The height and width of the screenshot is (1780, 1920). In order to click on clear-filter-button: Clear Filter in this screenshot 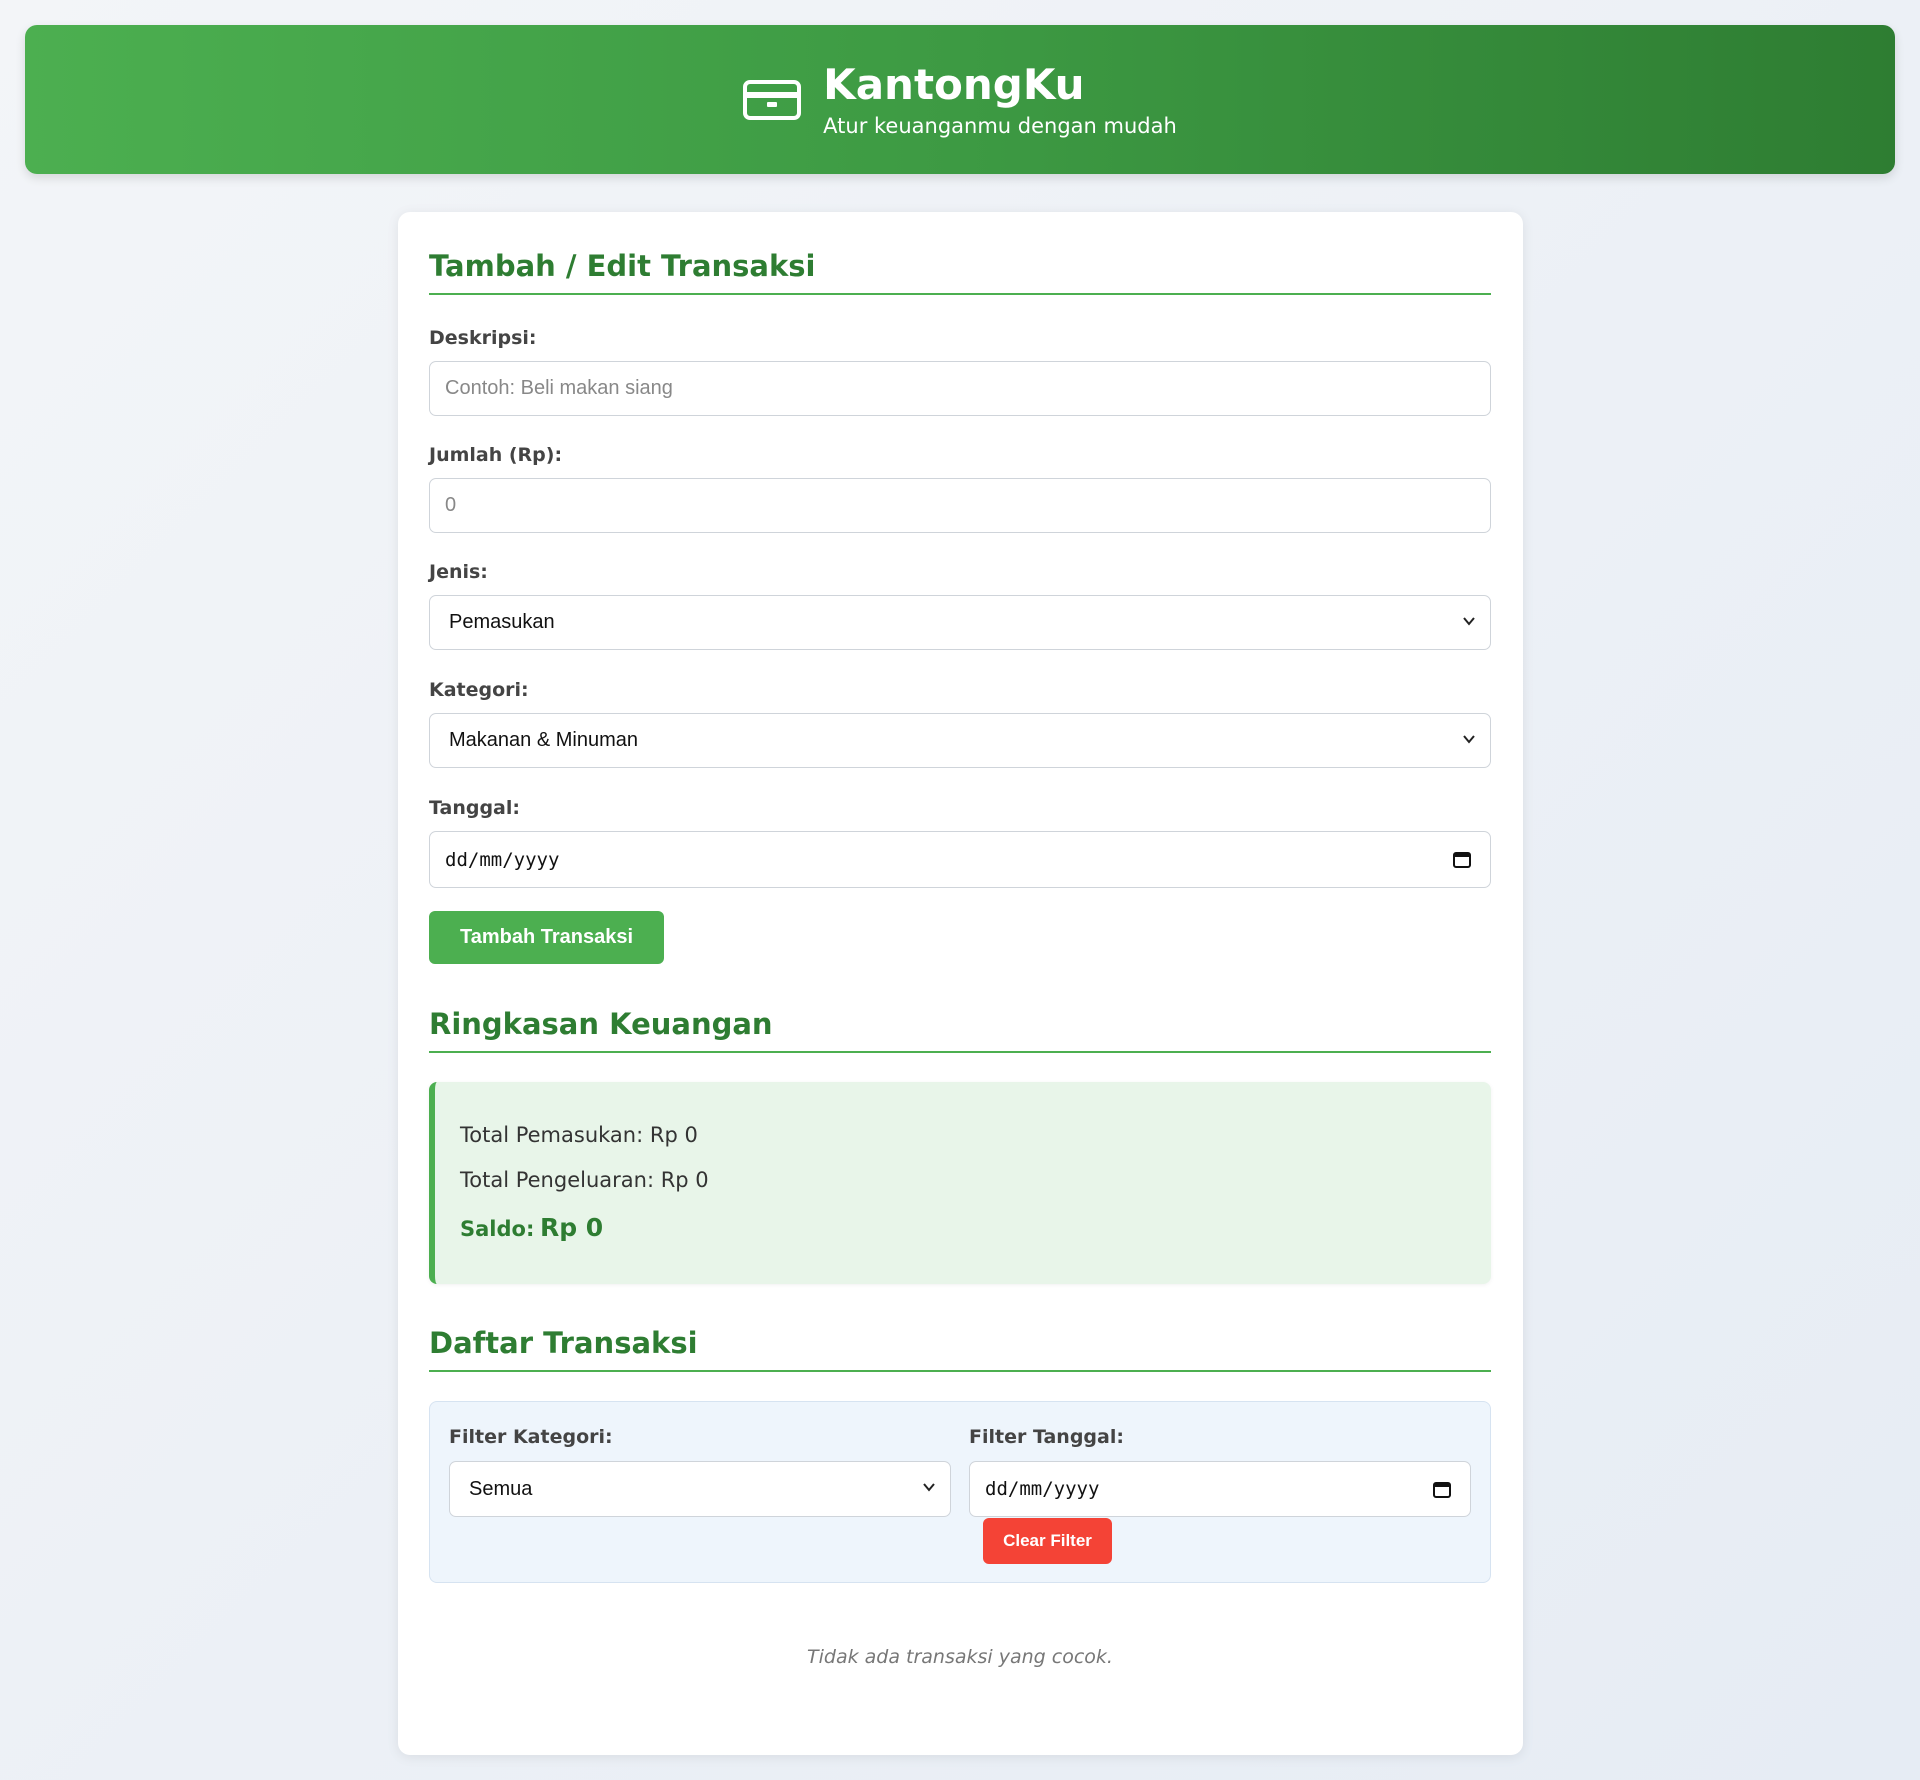, I will do `click(1047, 1541)`.